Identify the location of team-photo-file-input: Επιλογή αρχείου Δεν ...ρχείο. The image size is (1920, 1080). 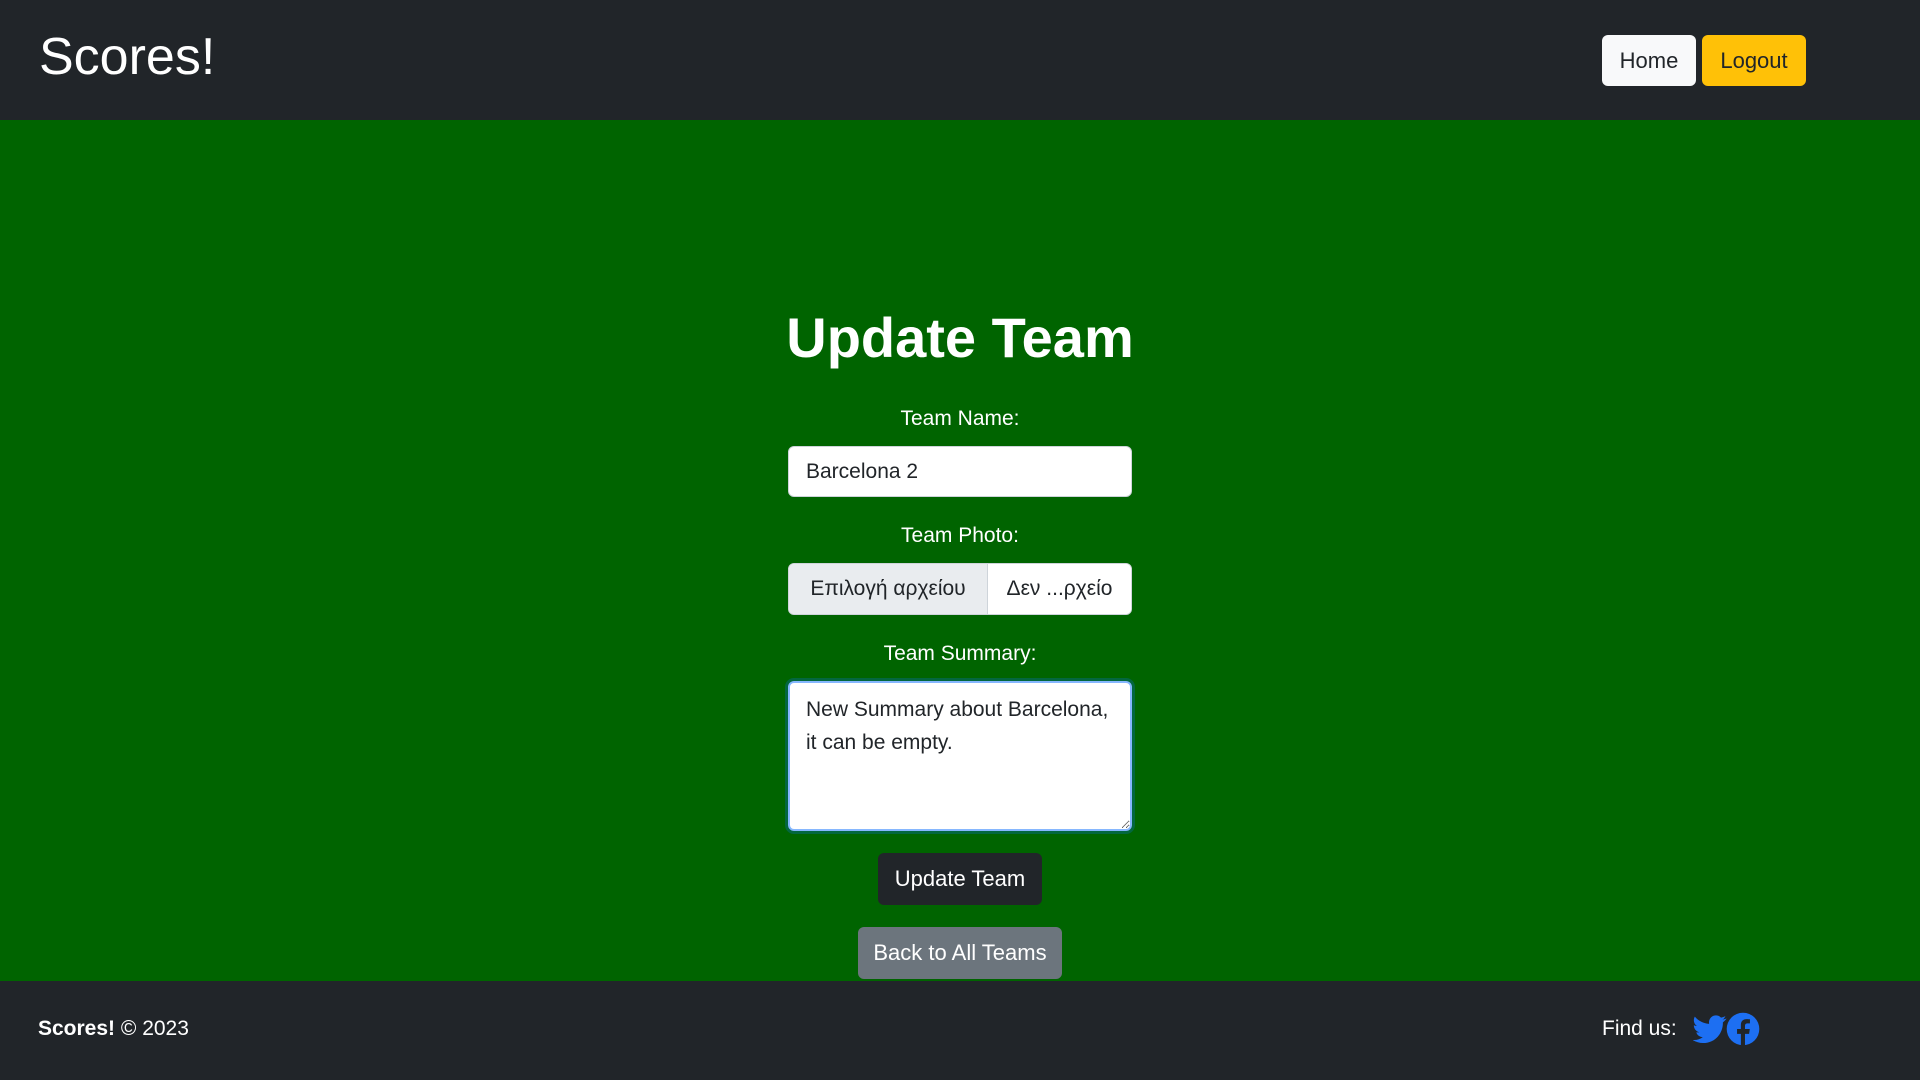
(960, 589).